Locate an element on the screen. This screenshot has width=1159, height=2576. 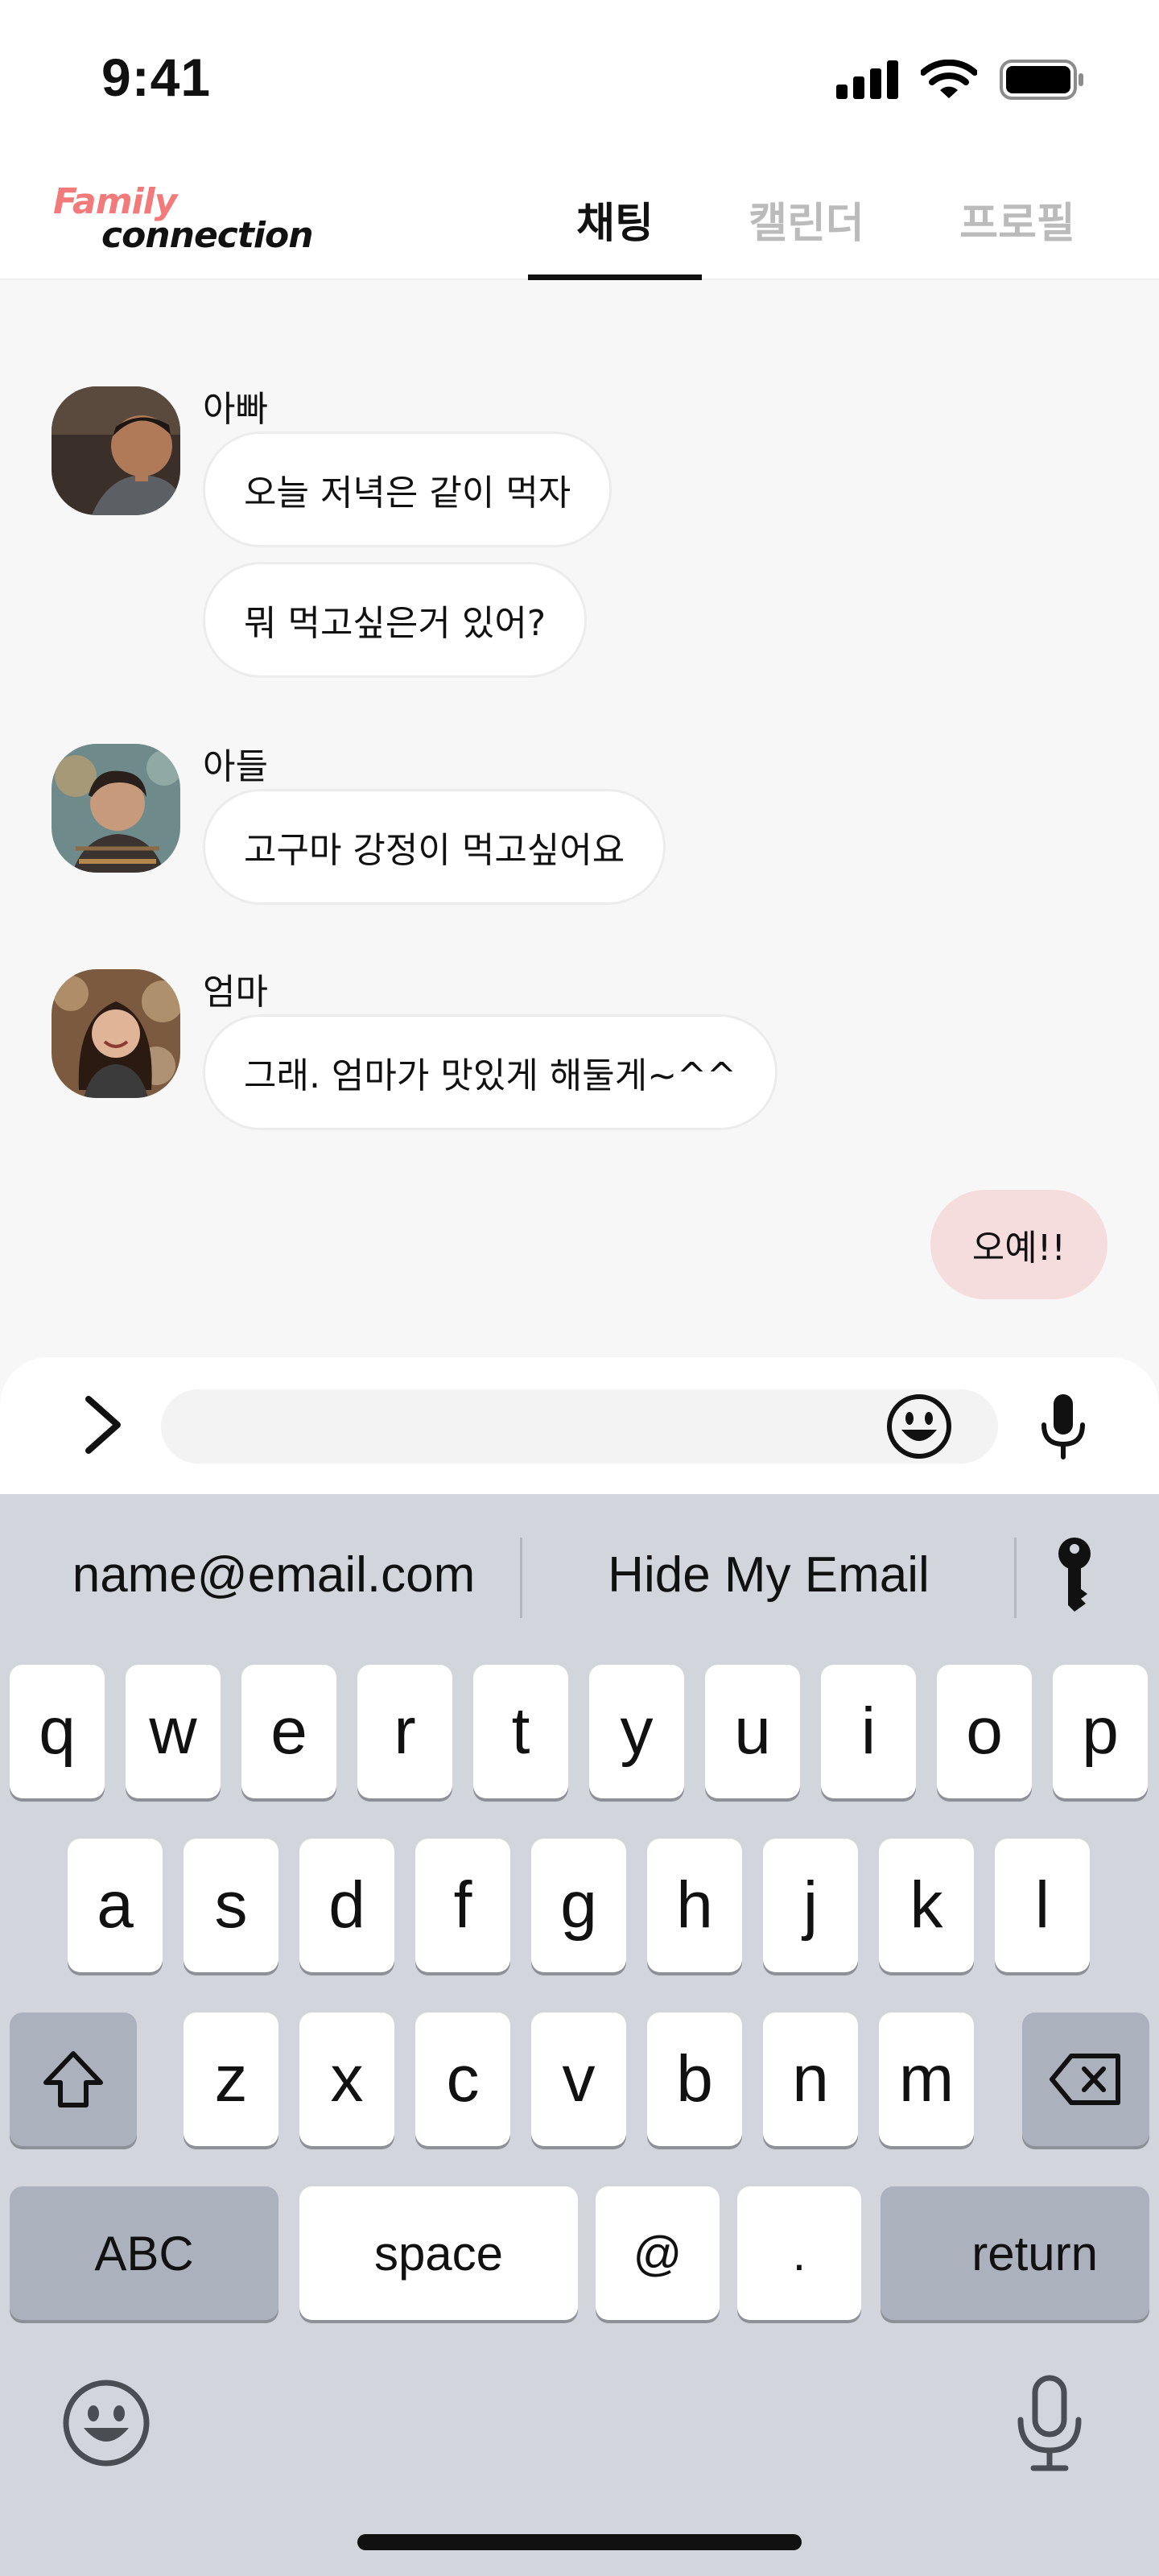
space-key: space is located at coordinates (439, 2253).